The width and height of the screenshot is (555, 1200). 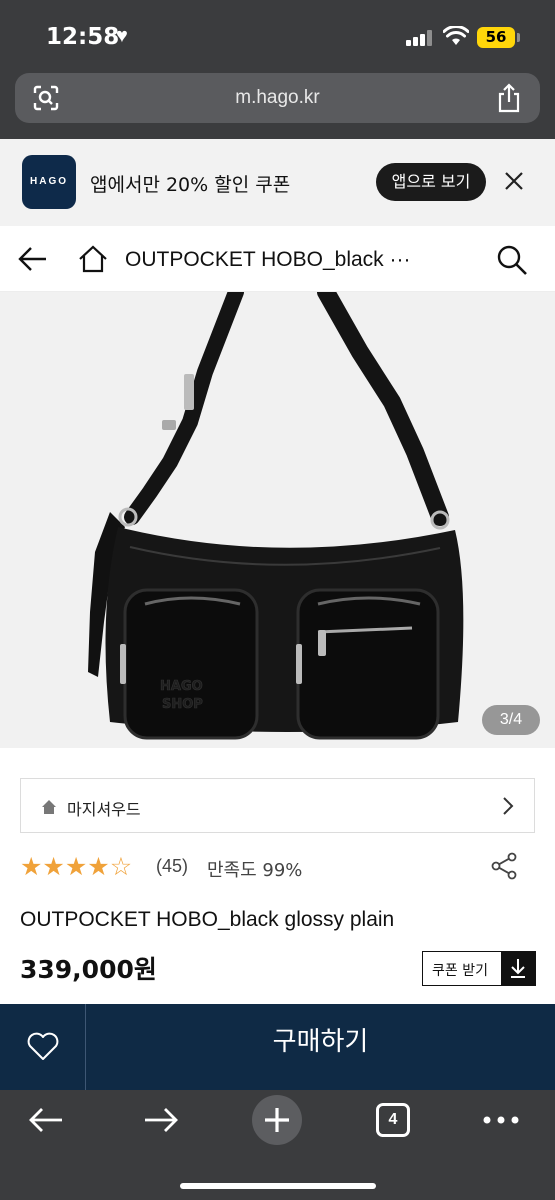 What do you see at coordinates (88, 969) in the screenshot?
I see `product-price: 339,000원` at bounding box center [88, 969].